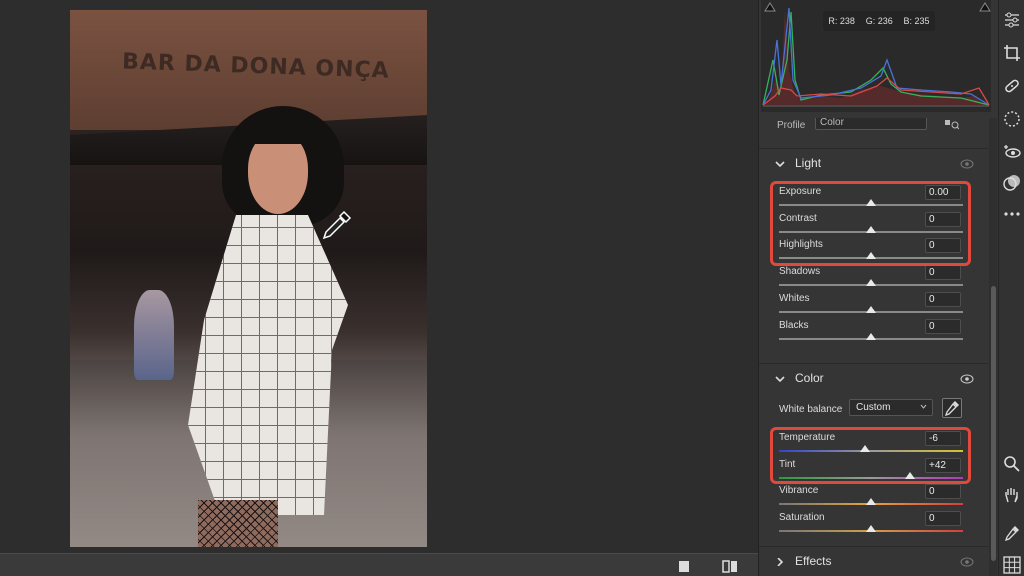 Image resolution: width=1024 pixels, height=576 pixels. I want to click on blacks-slider-row: Blacks 0, so click(874, 331).